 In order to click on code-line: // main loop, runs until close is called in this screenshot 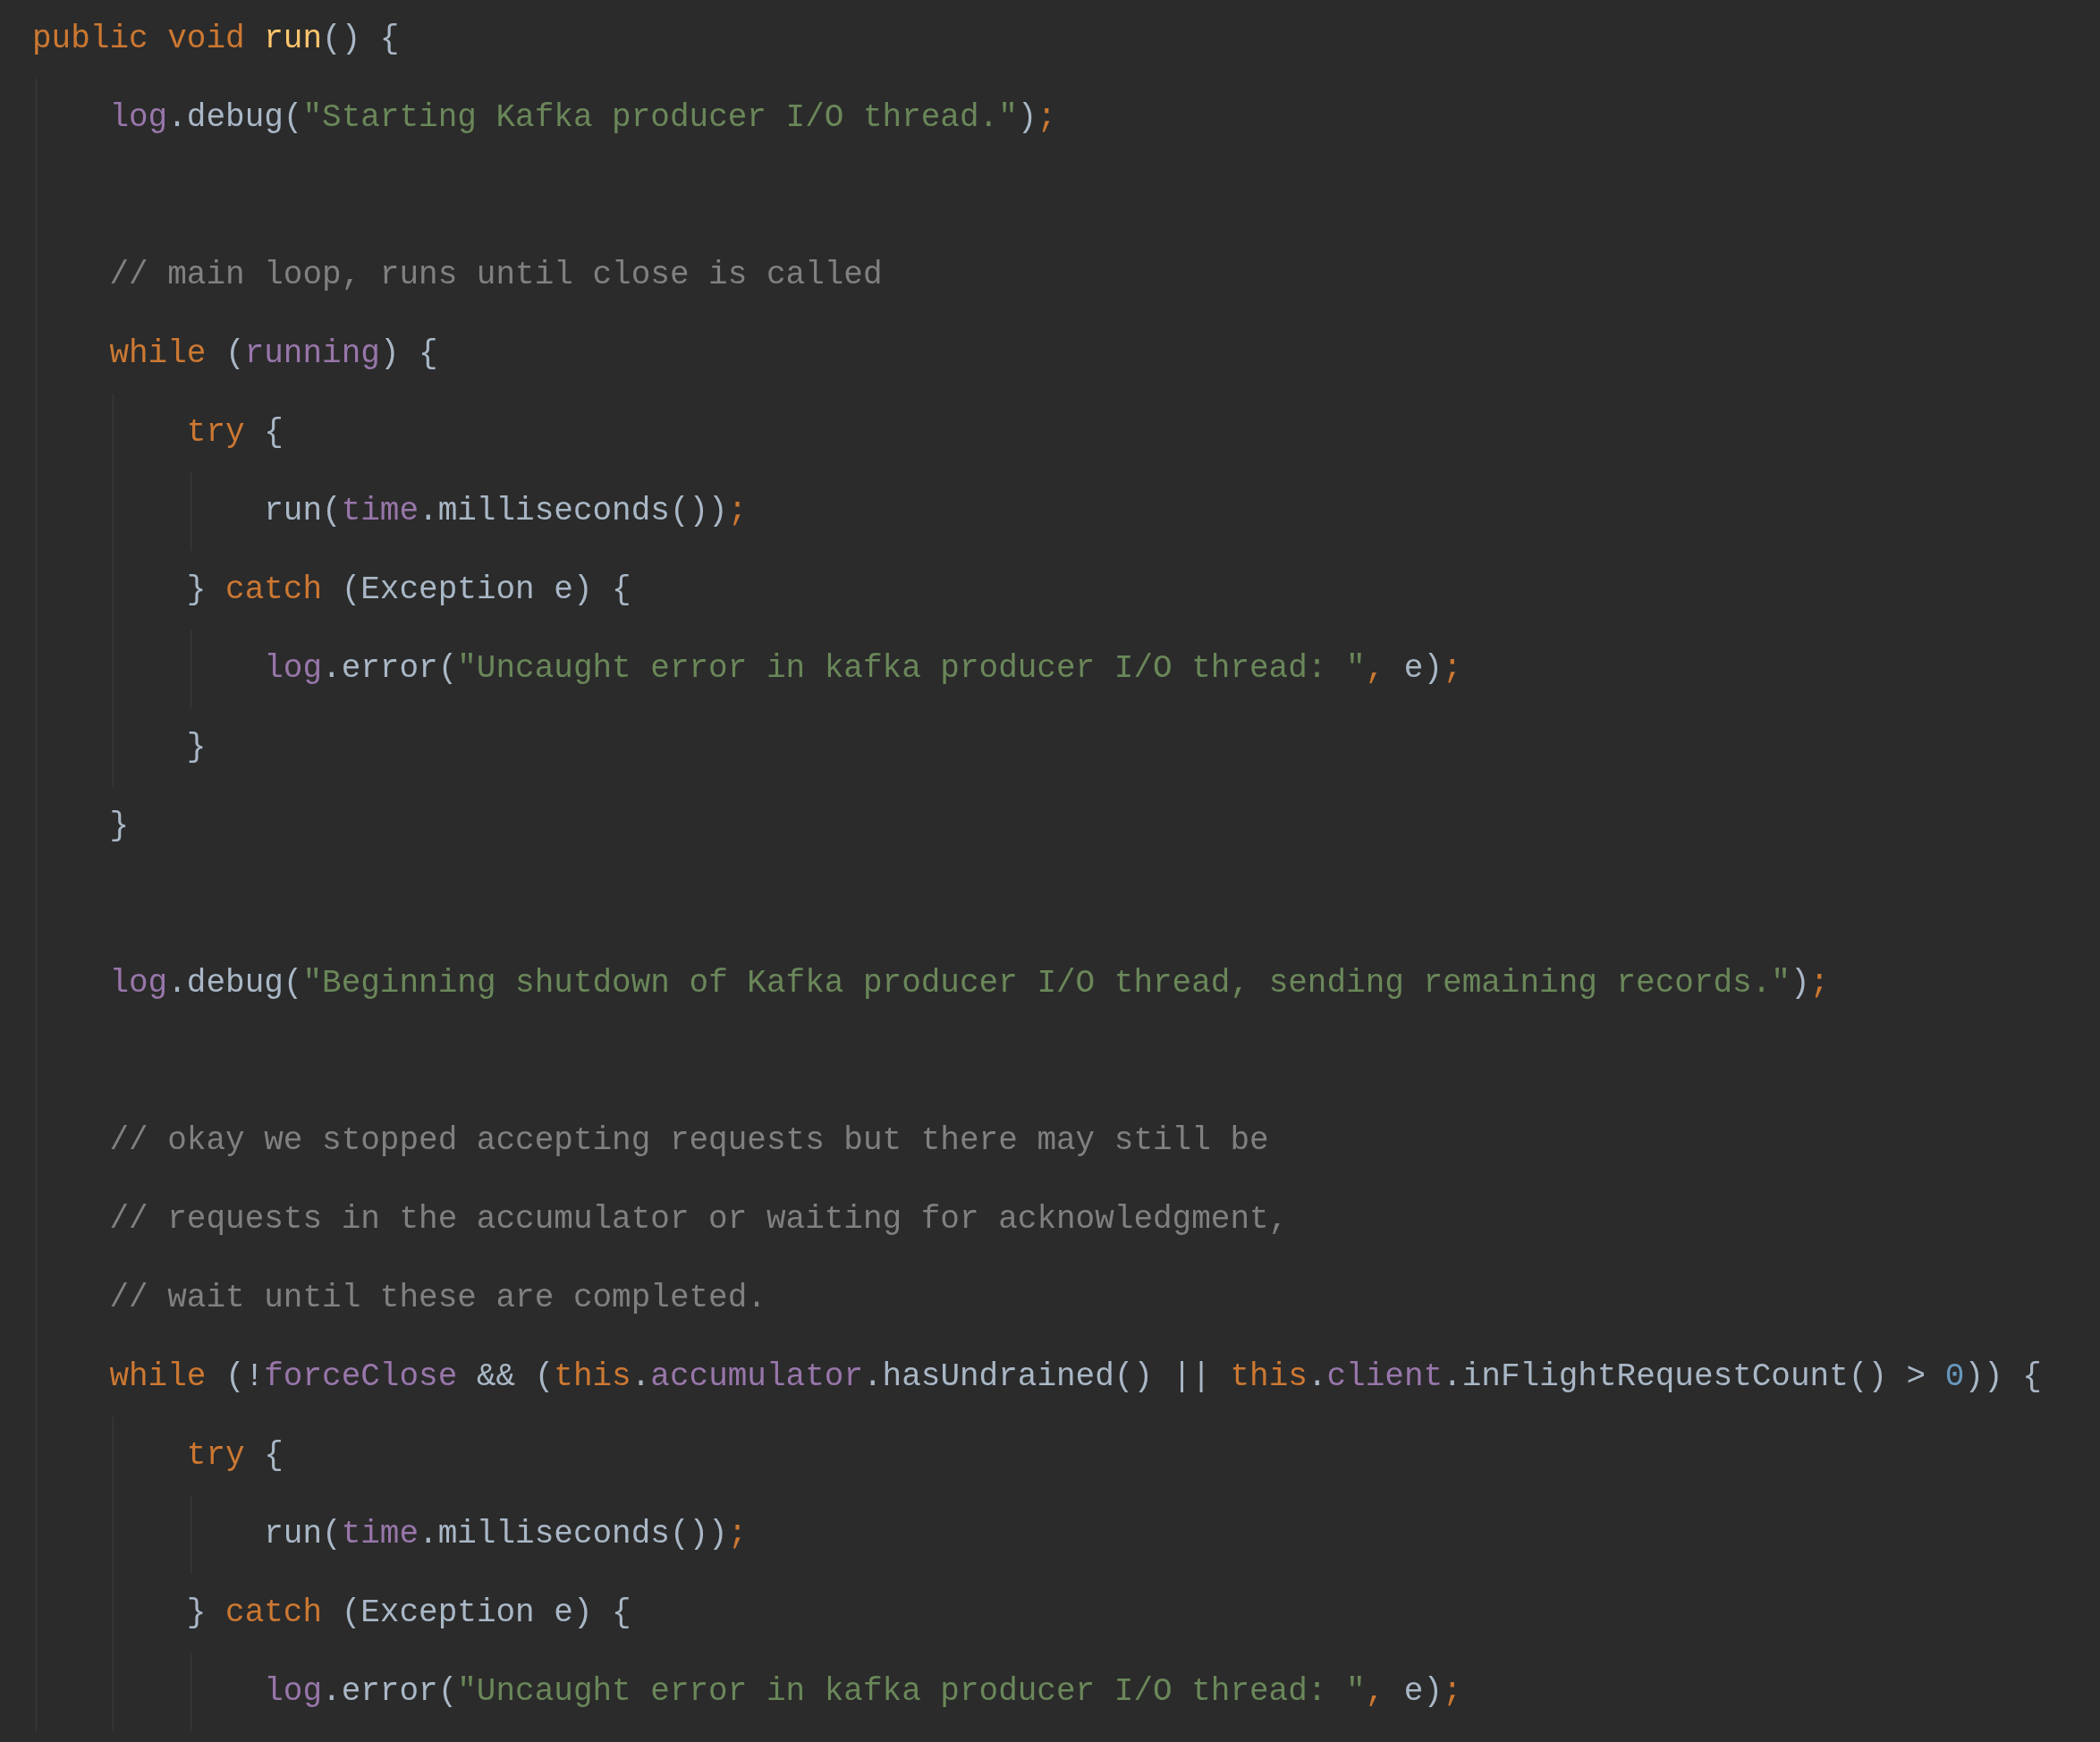, I will do `click(496, 275)`.